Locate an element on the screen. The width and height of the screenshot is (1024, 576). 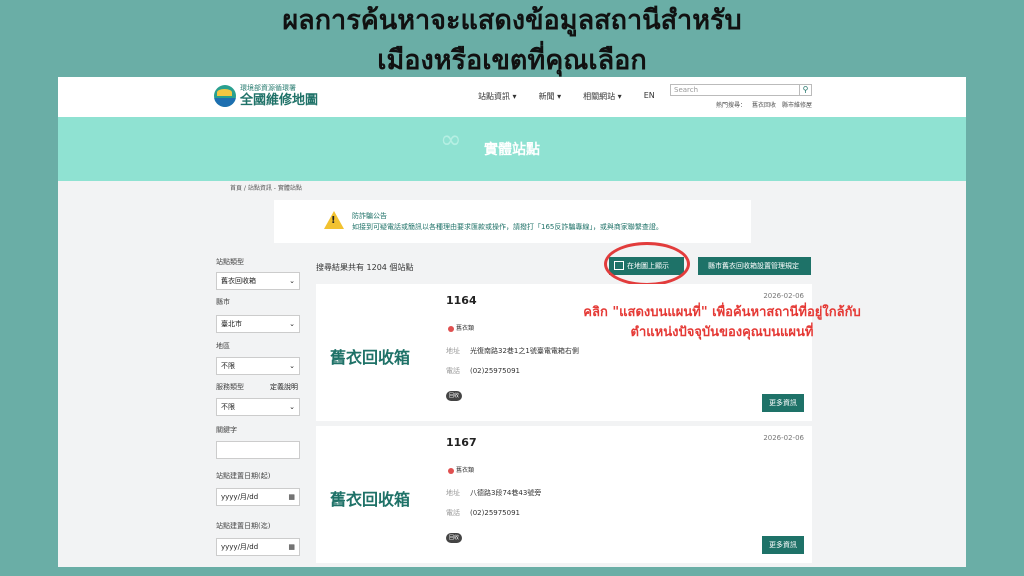
date-start-input: yyyy/月/dd ▦ is located at coordinates (258, 497).